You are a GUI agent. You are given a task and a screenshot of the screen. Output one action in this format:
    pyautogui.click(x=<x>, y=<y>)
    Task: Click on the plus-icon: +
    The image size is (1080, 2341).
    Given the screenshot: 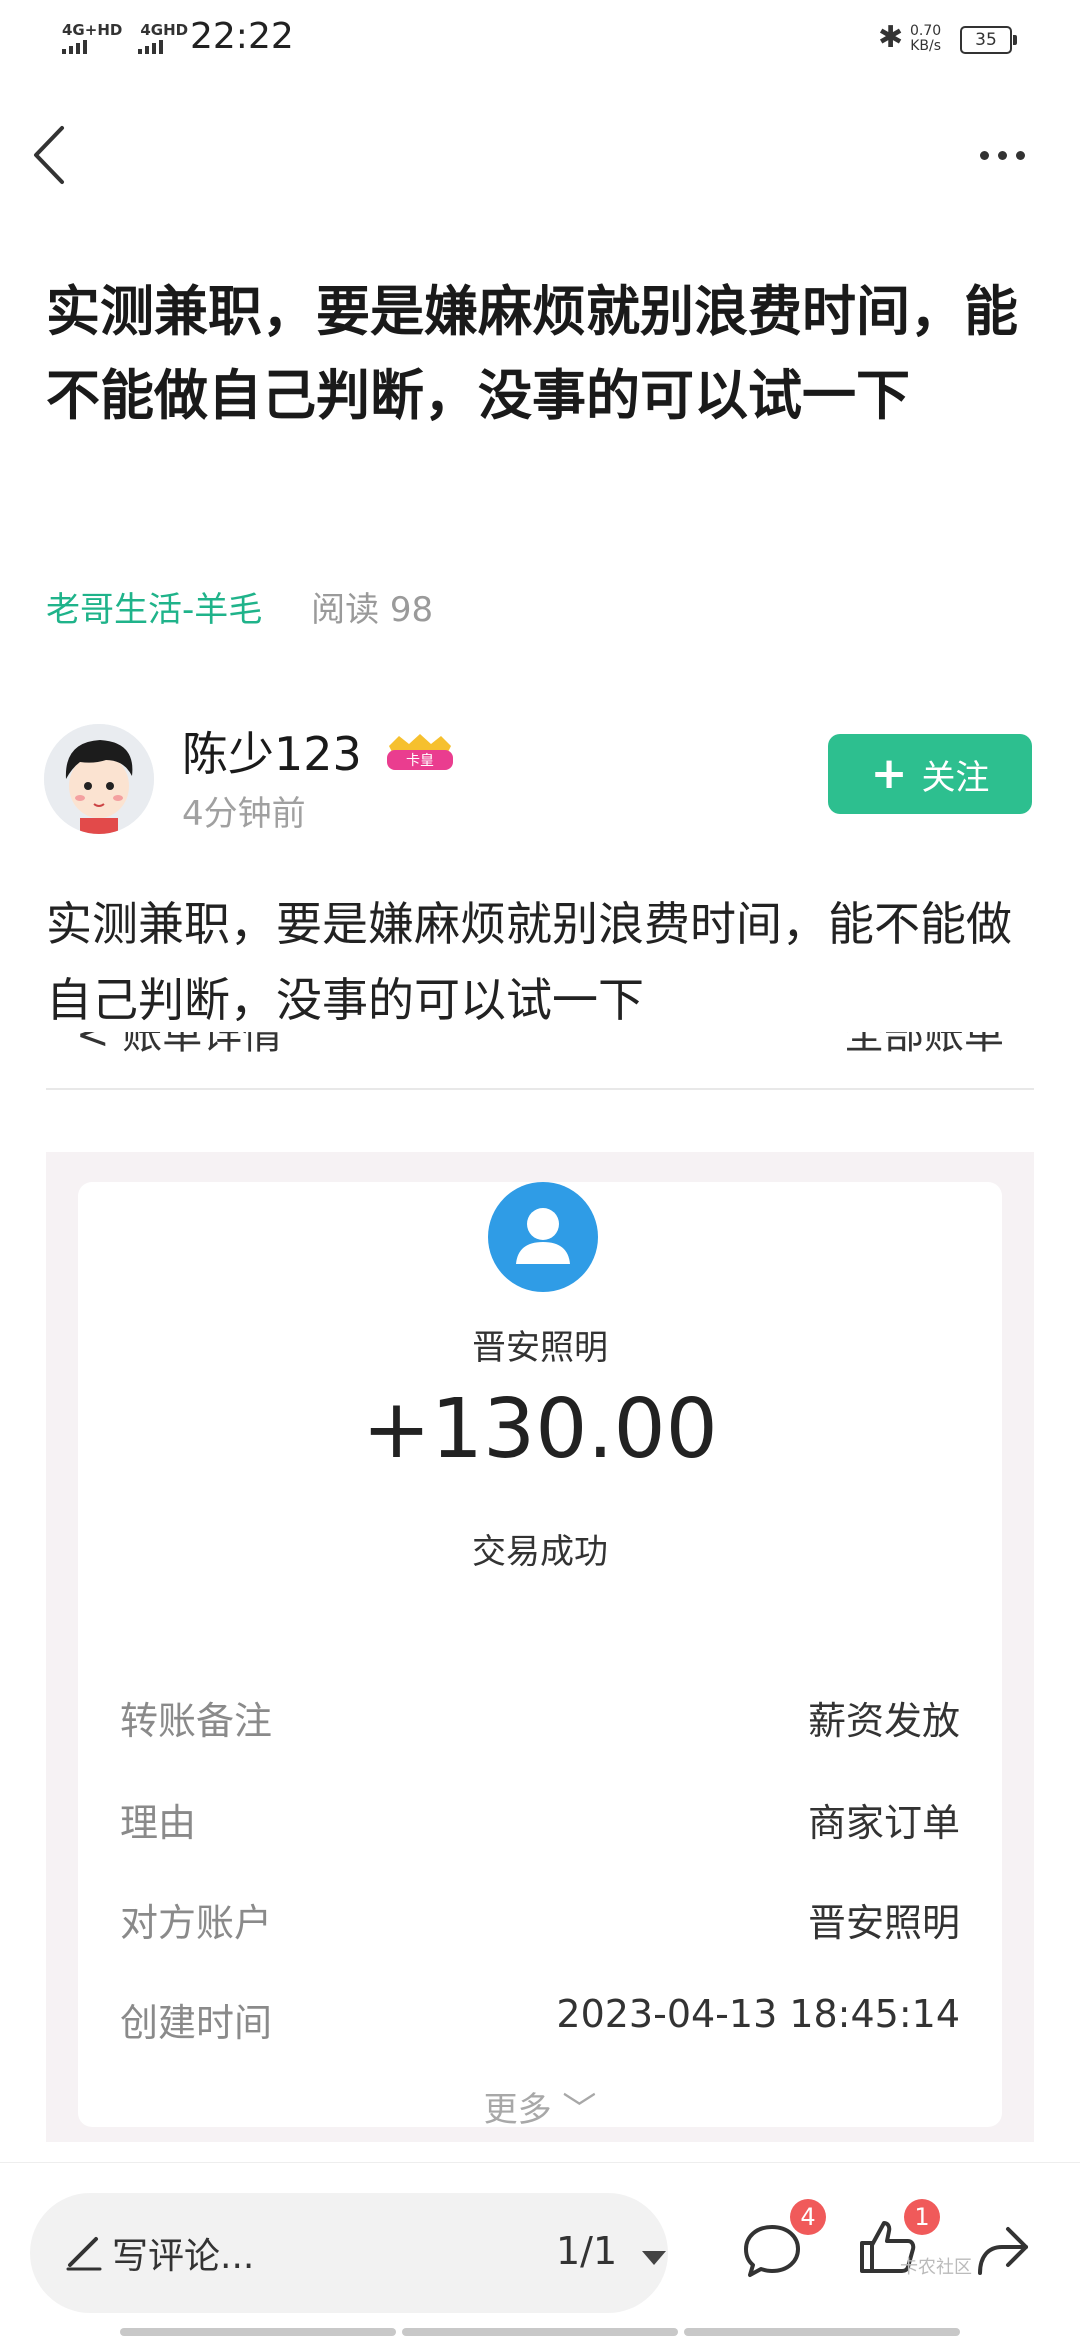 What is the action you would take?
    pyautogui.click(x=889, y=773)
    